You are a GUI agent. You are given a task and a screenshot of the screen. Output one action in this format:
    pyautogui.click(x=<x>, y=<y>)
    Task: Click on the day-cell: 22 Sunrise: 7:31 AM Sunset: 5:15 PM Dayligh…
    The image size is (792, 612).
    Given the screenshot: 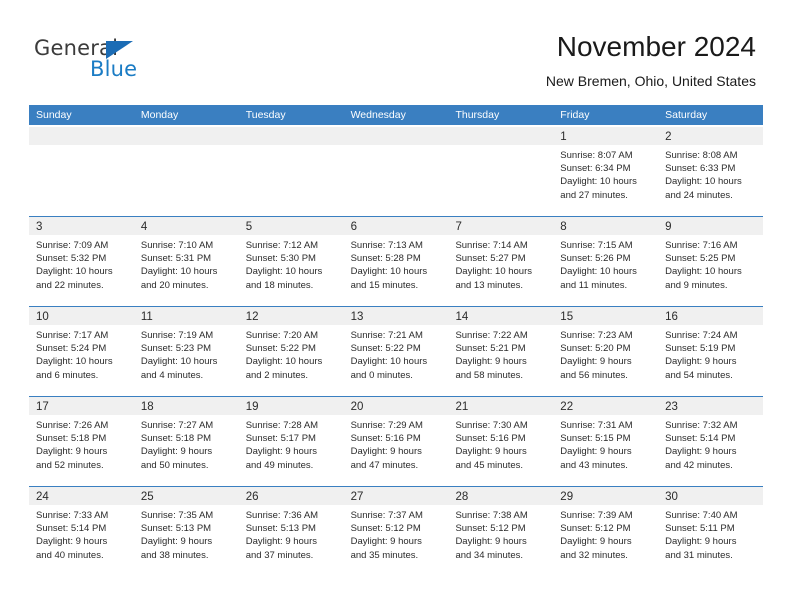 What is the action you would take?
    pyautogui.click(x=606, y=441)
    